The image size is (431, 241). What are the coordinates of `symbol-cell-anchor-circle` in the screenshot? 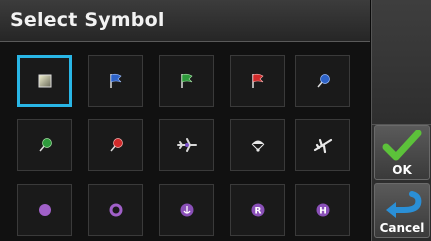 It's located at (186, 210).